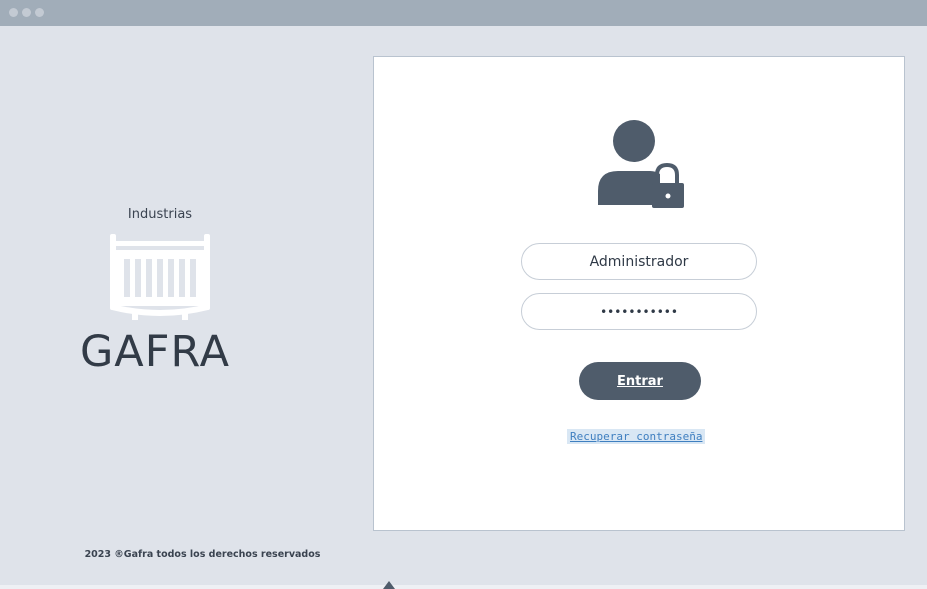 Image resolution: width=927 pixels, height=589 pixels. What do you see at coordinates (463, 13) in the screenshot?
I see `title-bar` at bounding box center [463, 13].